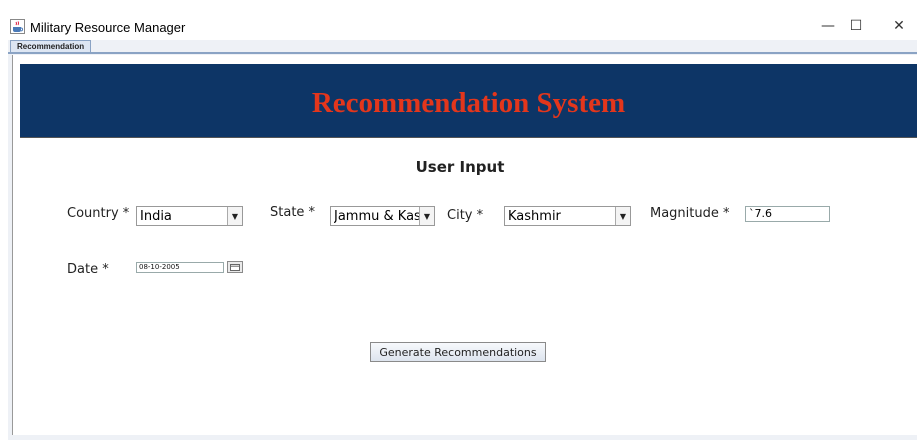 The height and width of the screenshot is (440, 917). Describe the element at coordinates (458, 352) in the screenshot. I see `generate-recommendations-button: Generate Recommendations` at that location.